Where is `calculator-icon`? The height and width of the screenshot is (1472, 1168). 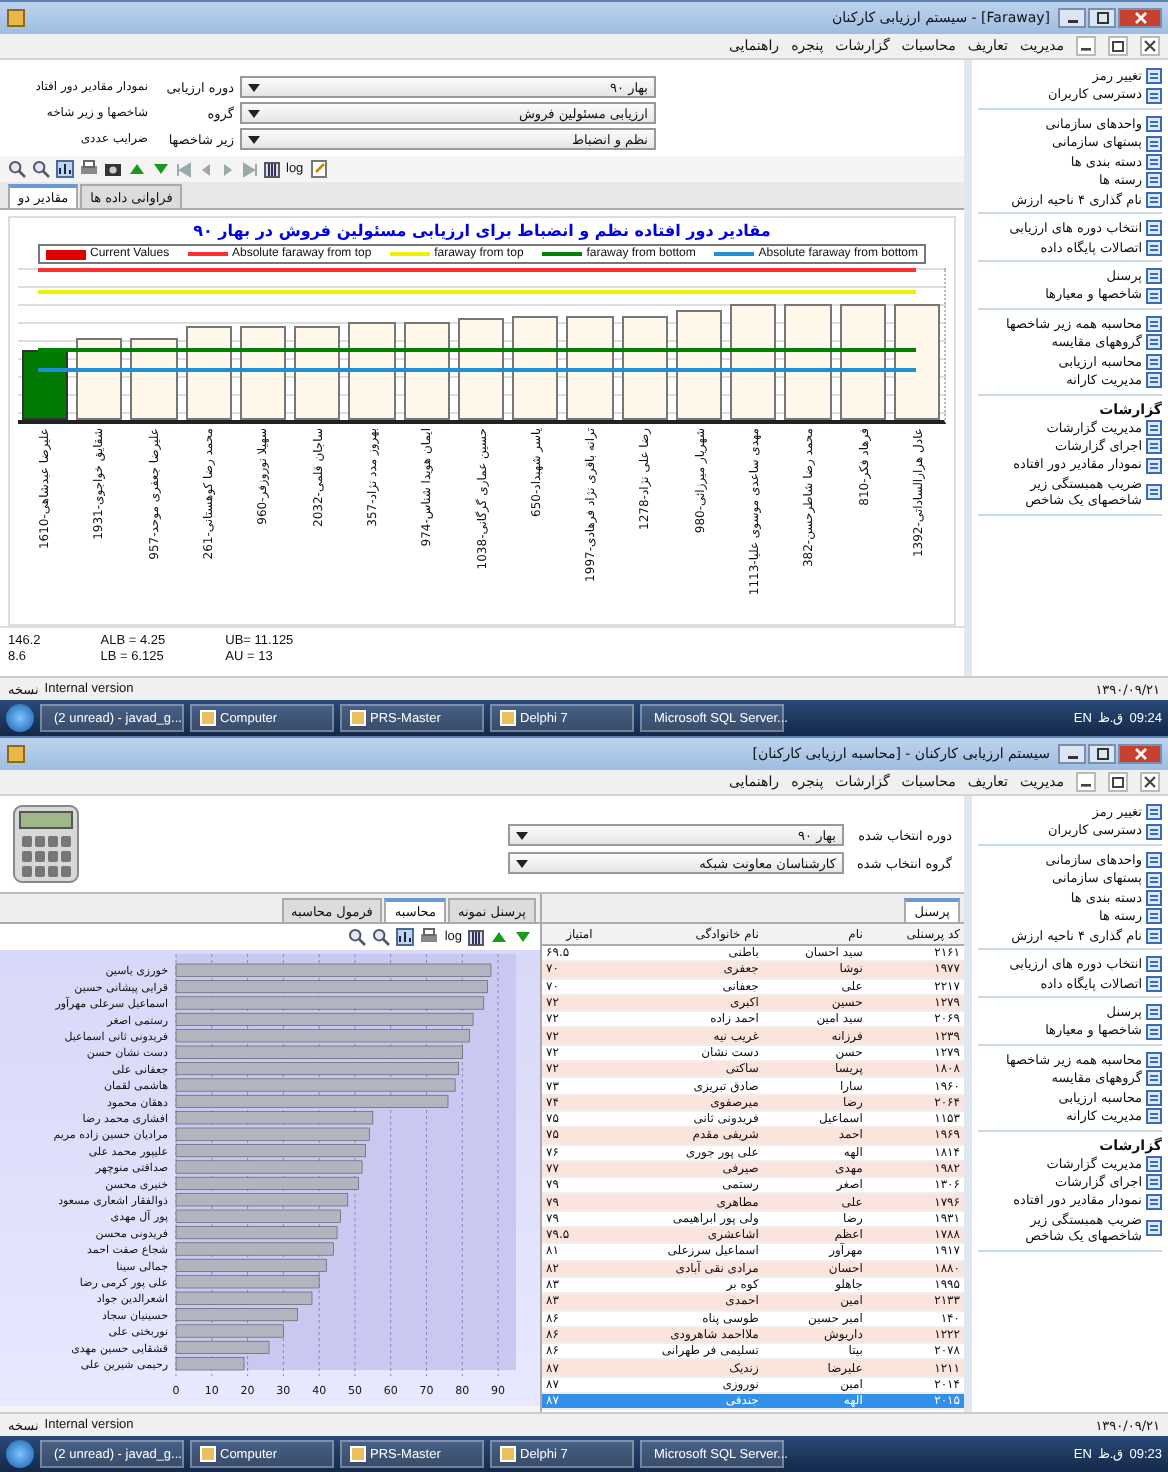
calculator-icon is located at coordinates (46, 844).